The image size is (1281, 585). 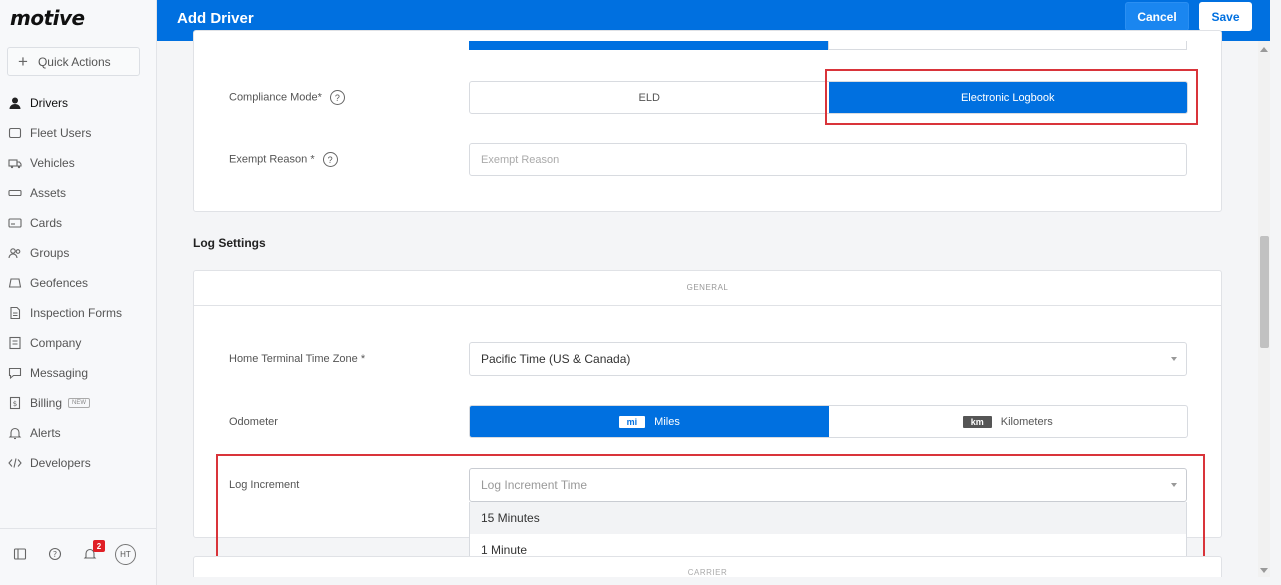 I want to click on code-icon, so click(x=15, y=463).